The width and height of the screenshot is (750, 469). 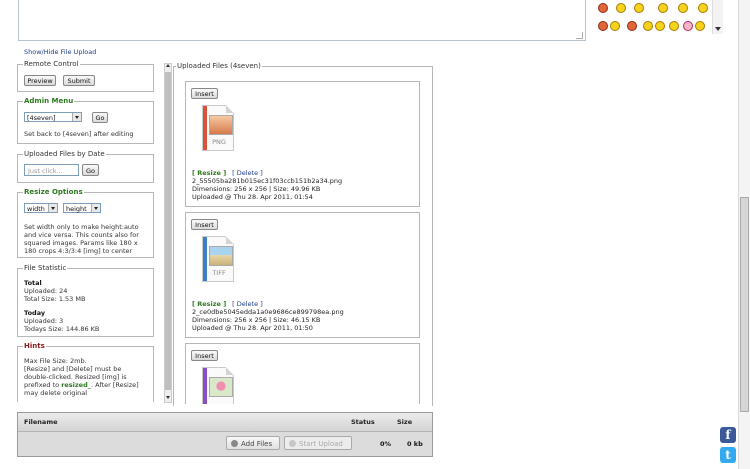 What do you see at coordinates (78, 251) in the screenshot?
I see `resize-help-line: 180 crops 4:3/3:4 [img] to center` at bounding box center [78, 251].